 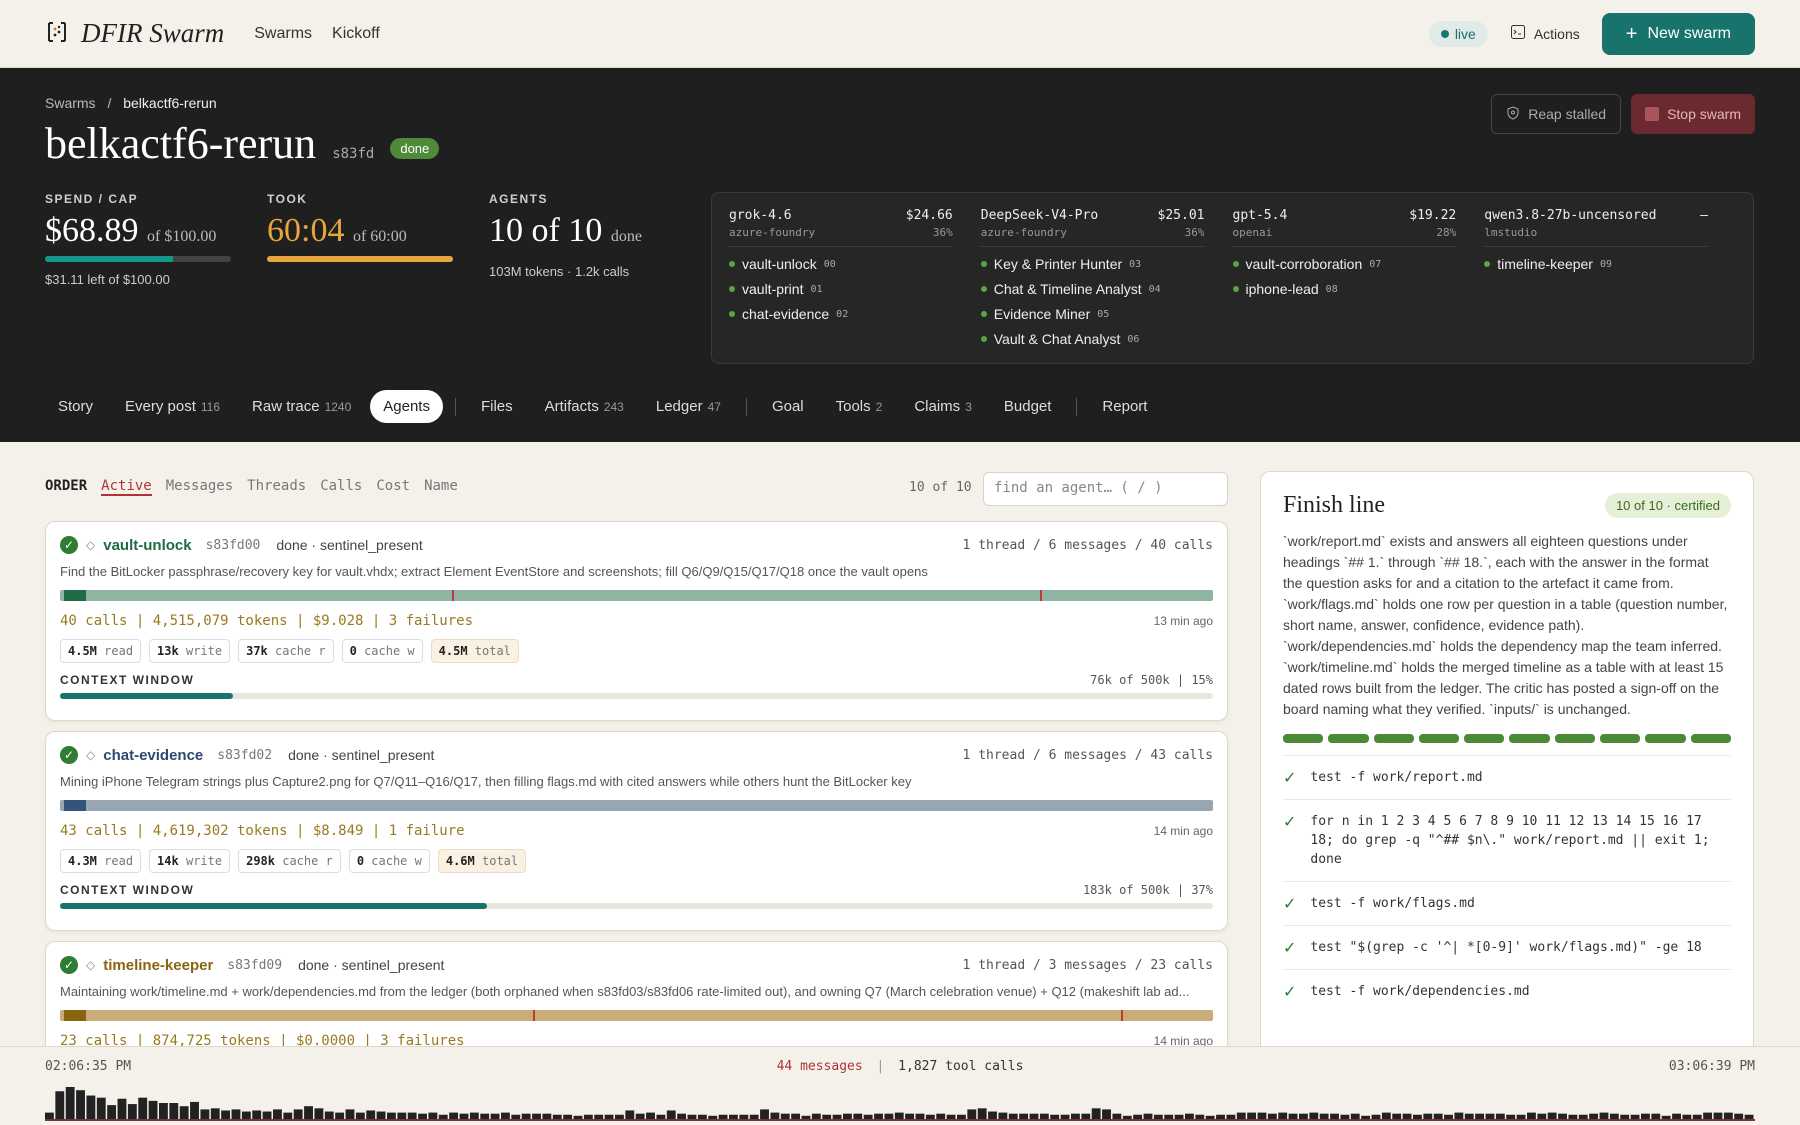 What do you see at coordinates (1606, 264) in the screenshot?
I see `model-agent-number: 09` at bounding box center [1606, 264].